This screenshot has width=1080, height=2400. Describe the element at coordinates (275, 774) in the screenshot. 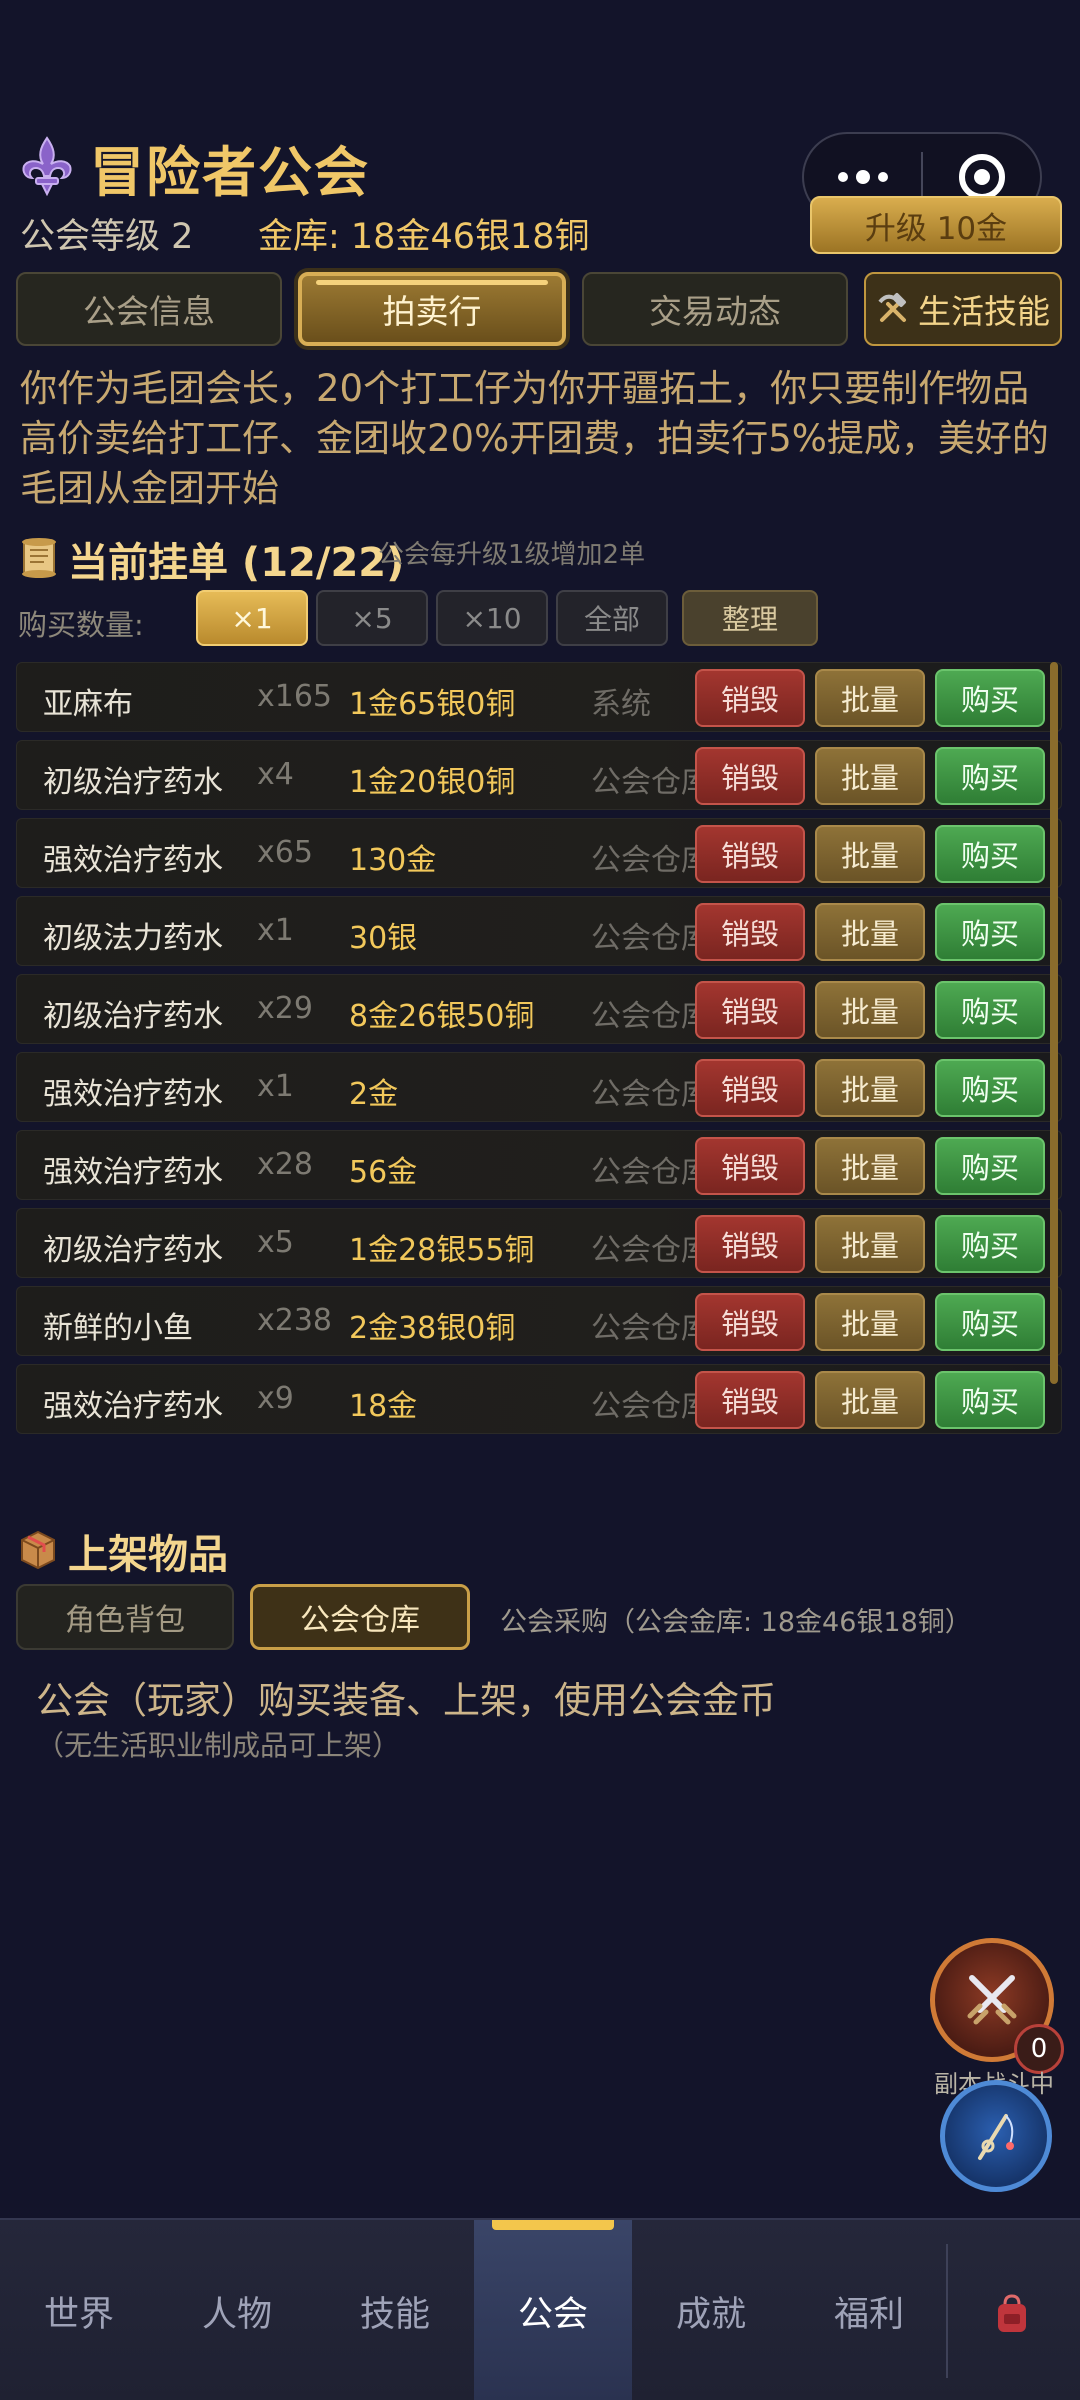

I see `item-count: x4` at that location.